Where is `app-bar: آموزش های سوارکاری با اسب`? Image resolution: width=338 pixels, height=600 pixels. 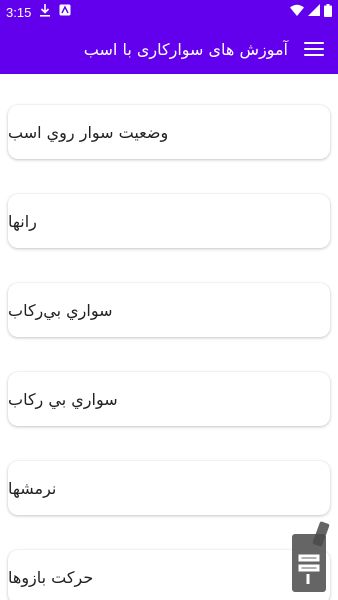
app-bar: آموزش های سوارکاری با اسب is located at coordinates (169, 49).